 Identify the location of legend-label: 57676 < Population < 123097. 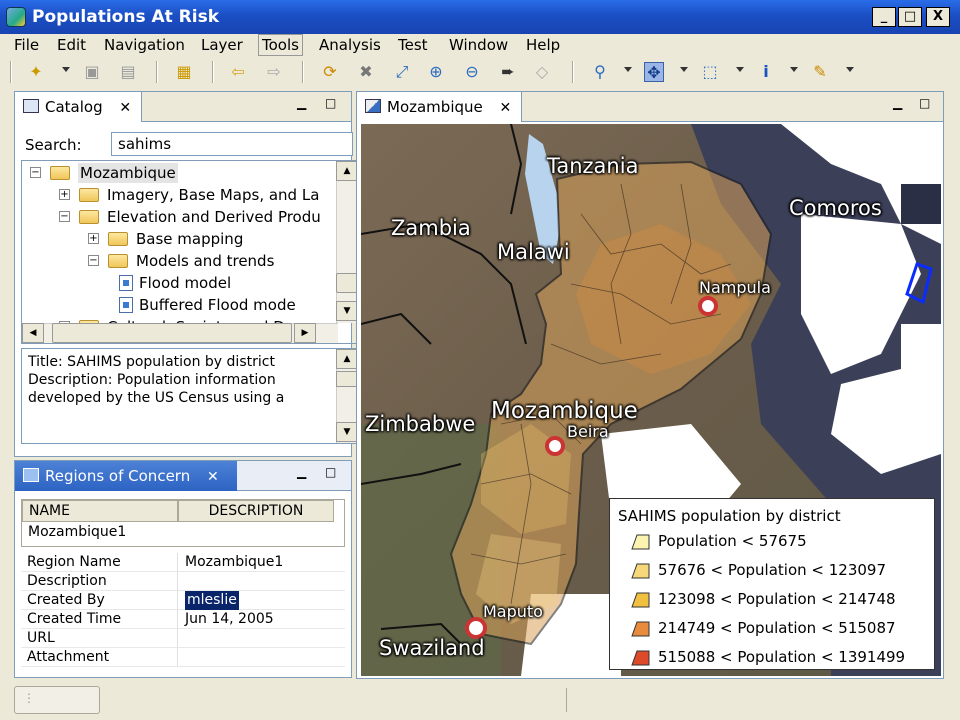
(772, 570).